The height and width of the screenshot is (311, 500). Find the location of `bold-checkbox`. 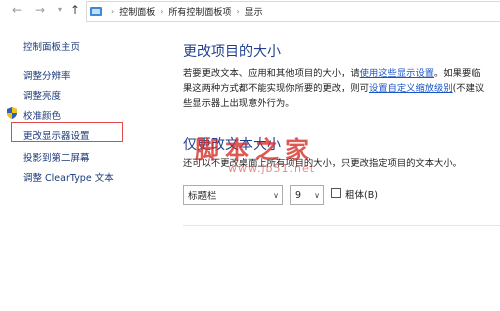

bold-checkbox is located at coordinates (336, 193).